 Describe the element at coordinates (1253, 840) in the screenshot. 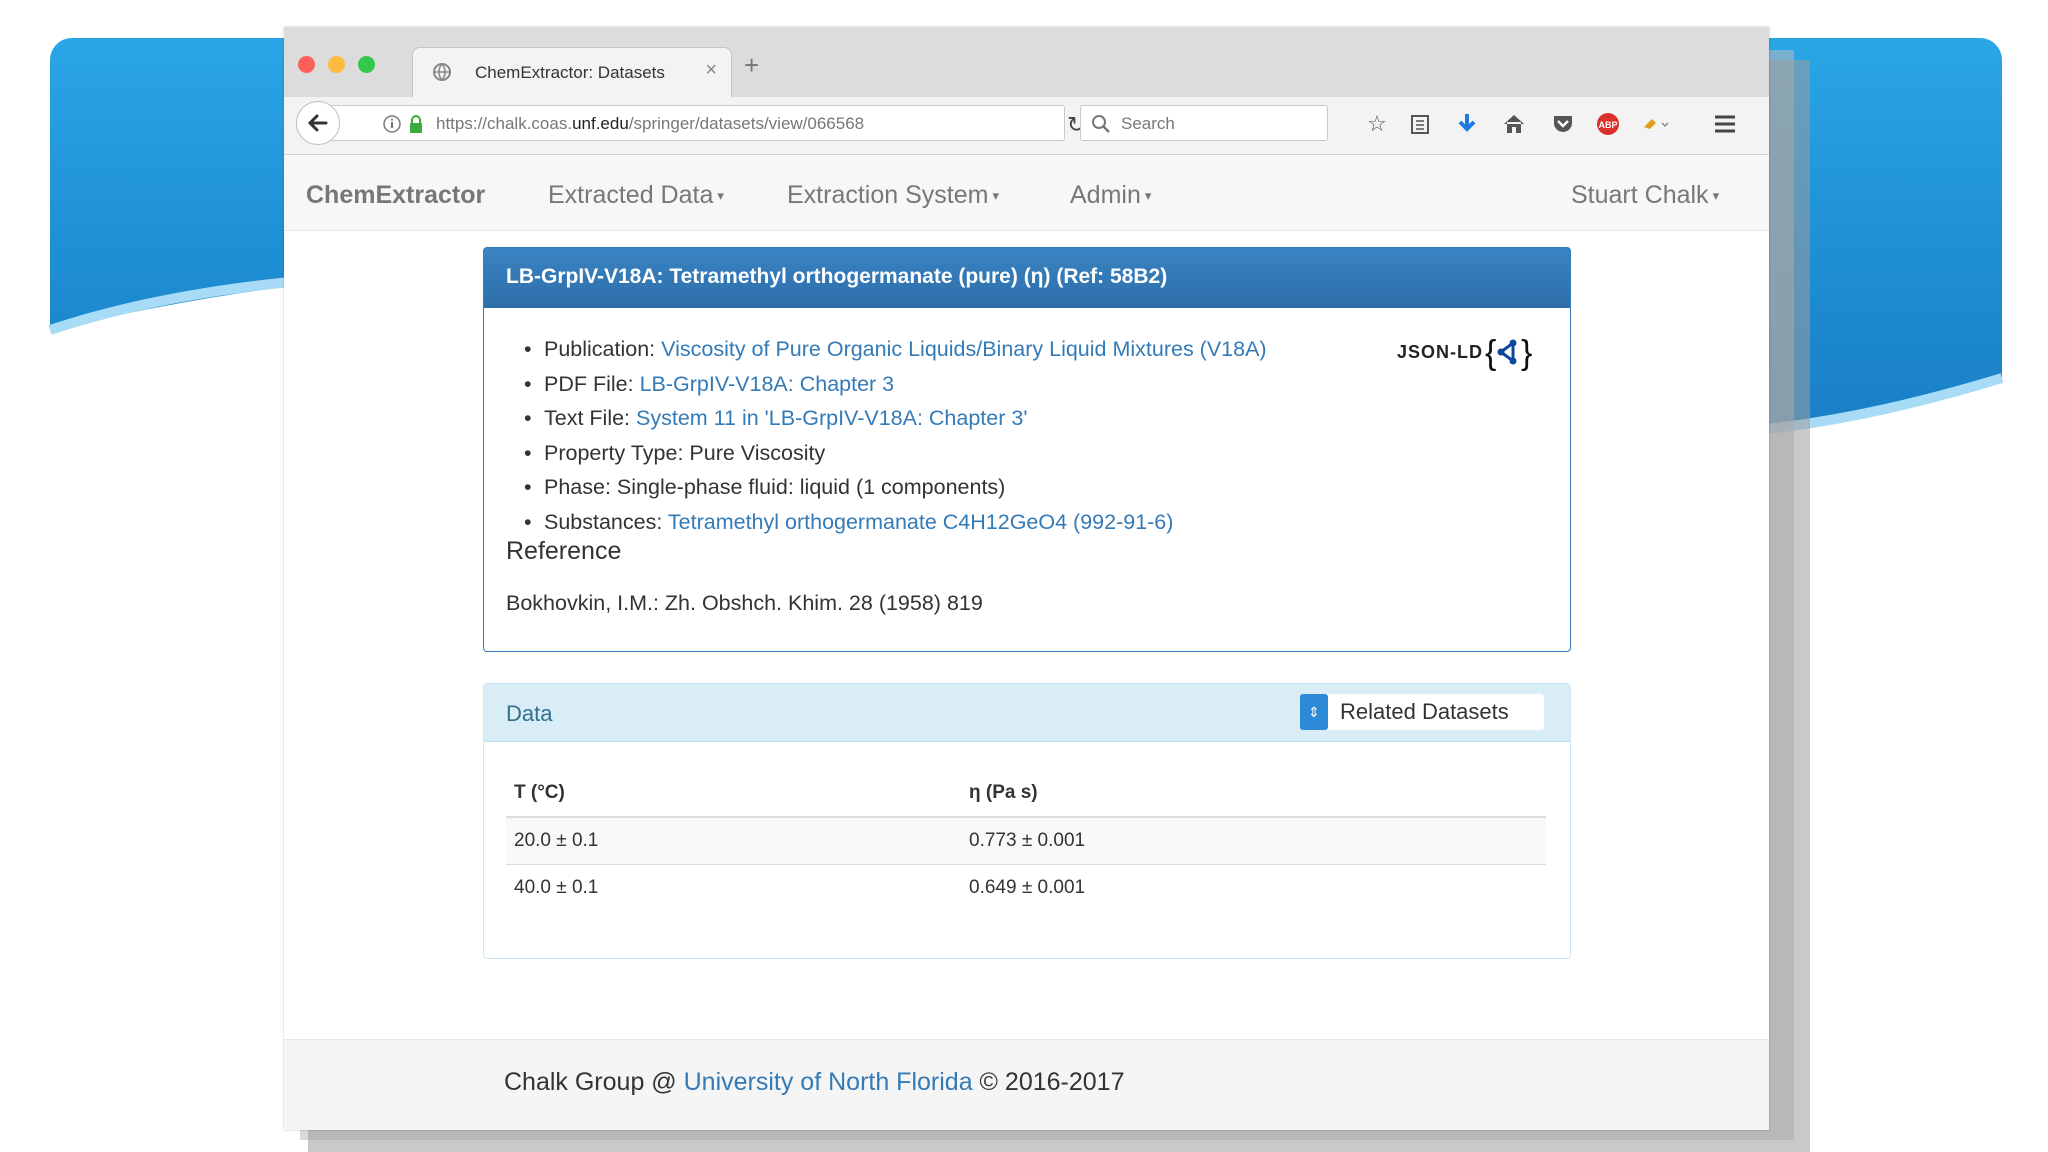

I see `table-cell: 0.773 ± 0.001` at that location.